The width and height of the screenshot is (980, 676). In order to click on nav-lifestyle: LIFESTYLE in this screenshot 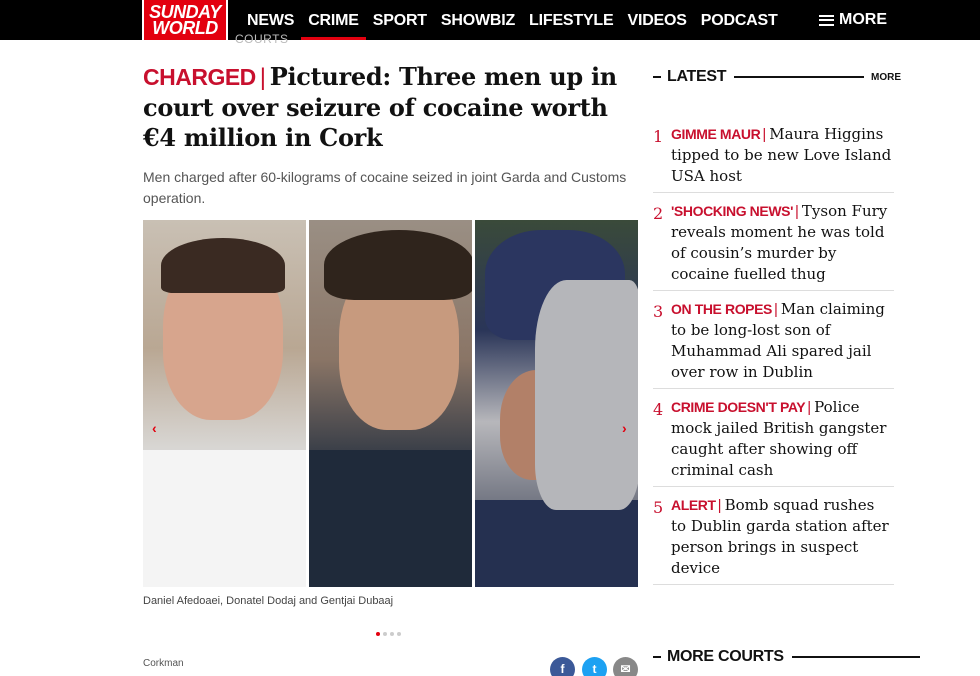, I will do `click(571, 20)`.